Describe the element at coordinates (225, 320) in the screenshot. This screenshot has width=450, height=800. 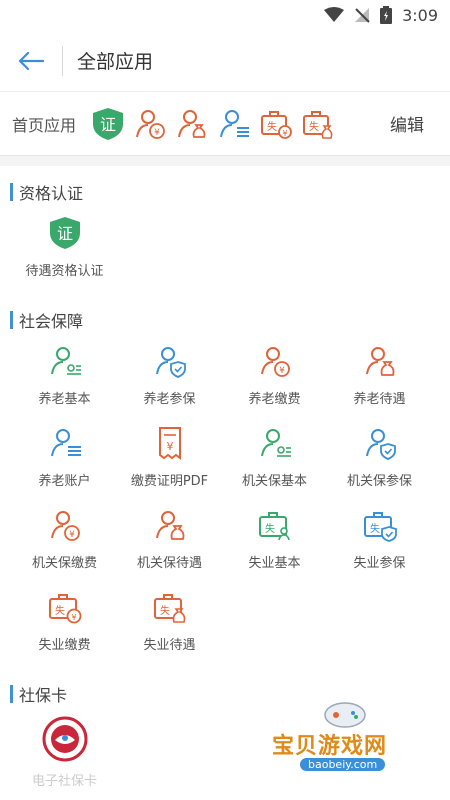
I see `section-header: 社会保障` at that location.